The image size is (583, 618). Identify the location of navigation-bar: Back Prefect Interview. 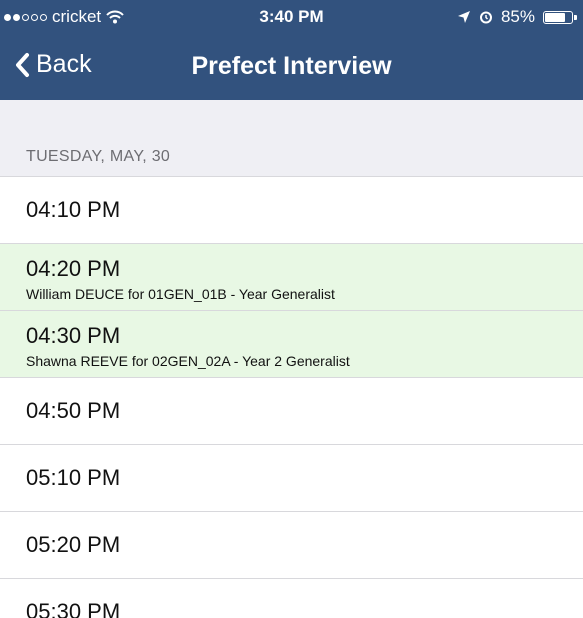
(291, 67).